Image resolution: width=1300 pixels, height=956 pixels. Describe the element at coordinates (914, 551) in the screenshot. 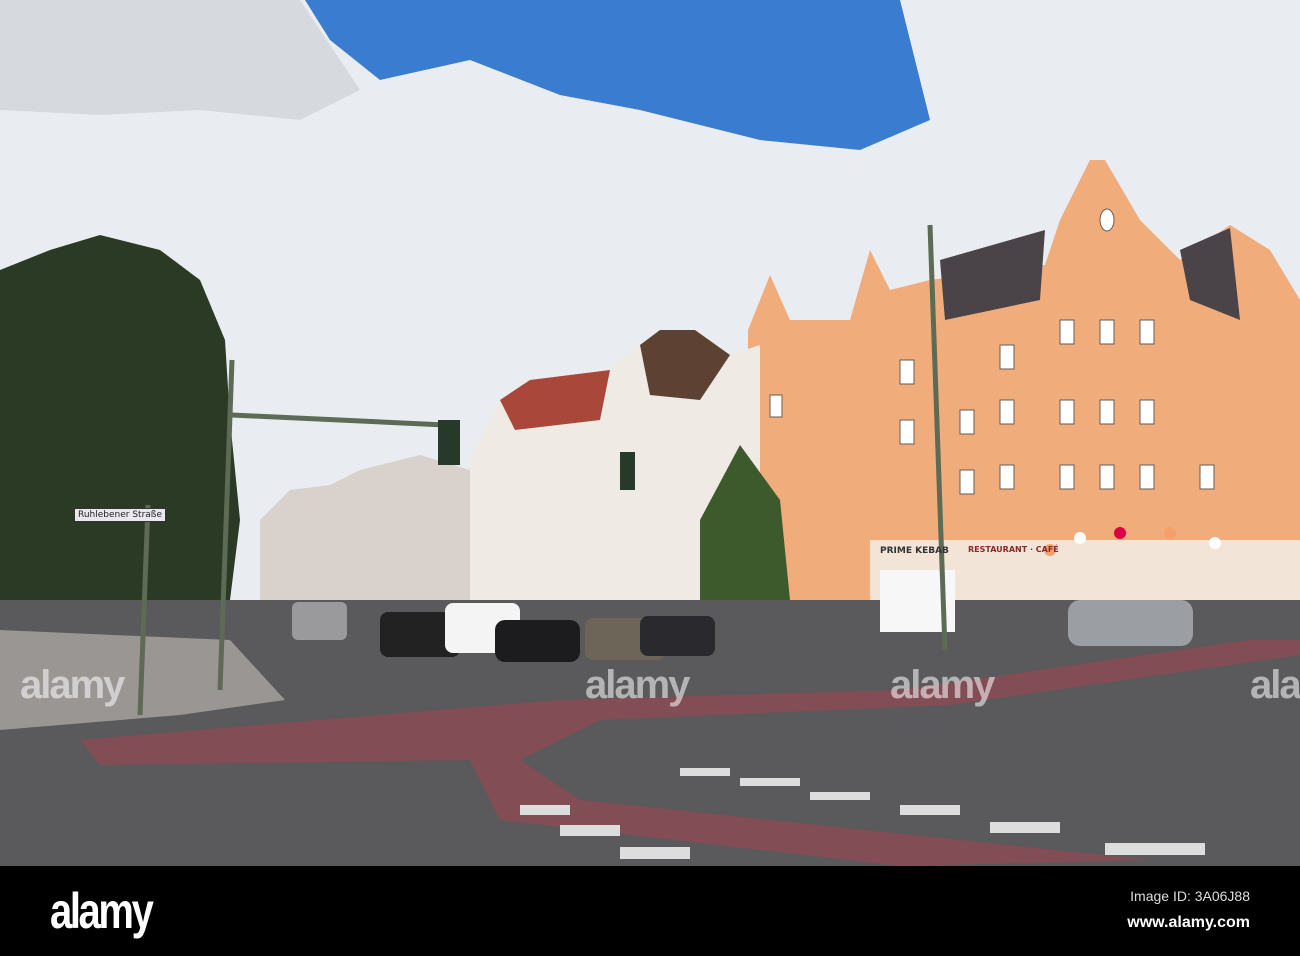

I see `shop-sign-kebab: PRIME KEBAB` at that location.